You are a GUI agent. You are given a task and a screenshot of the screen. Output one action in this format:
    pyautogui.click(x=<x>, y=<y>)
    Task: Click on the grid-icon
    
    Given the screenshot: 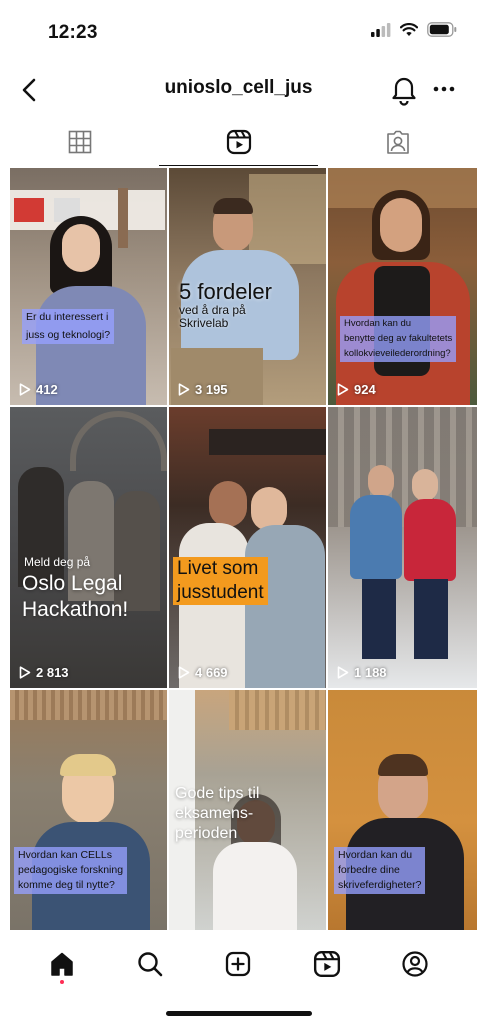 What is the action you would take?
    pyautogui.click(x=79, y=142)
    